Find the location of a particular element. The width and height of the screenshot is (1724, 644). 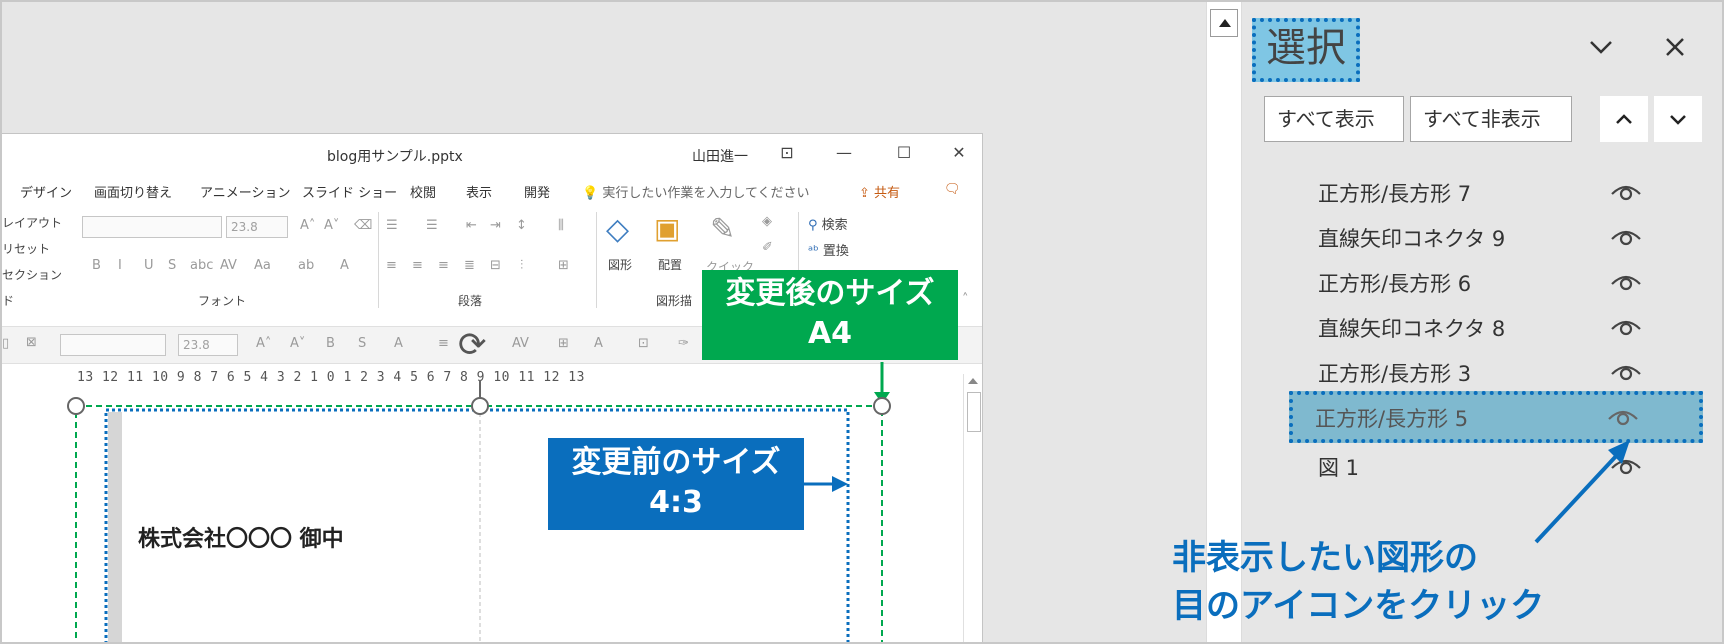

pane-title: 選択 is located at coordinates (1306, 50).